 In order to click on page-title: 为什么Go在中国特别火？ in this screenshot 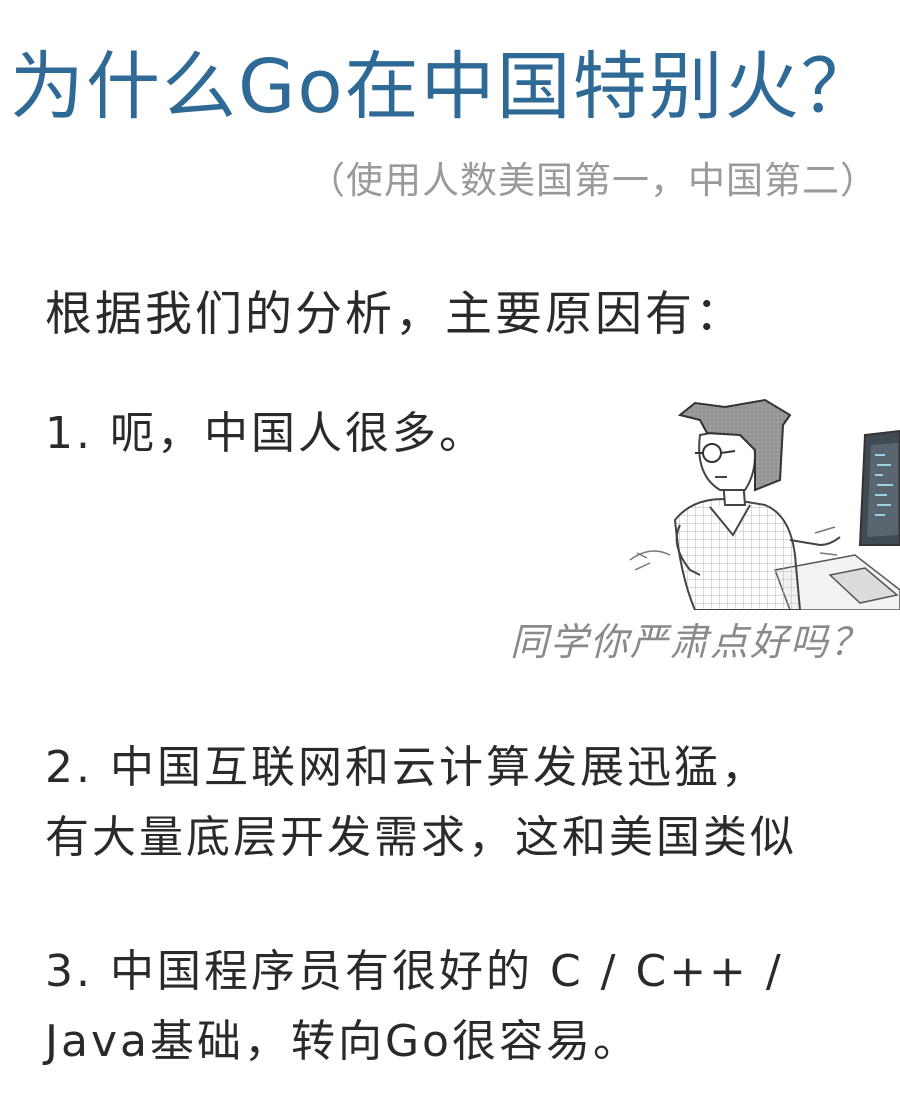, I will do `click(443, 87)`.